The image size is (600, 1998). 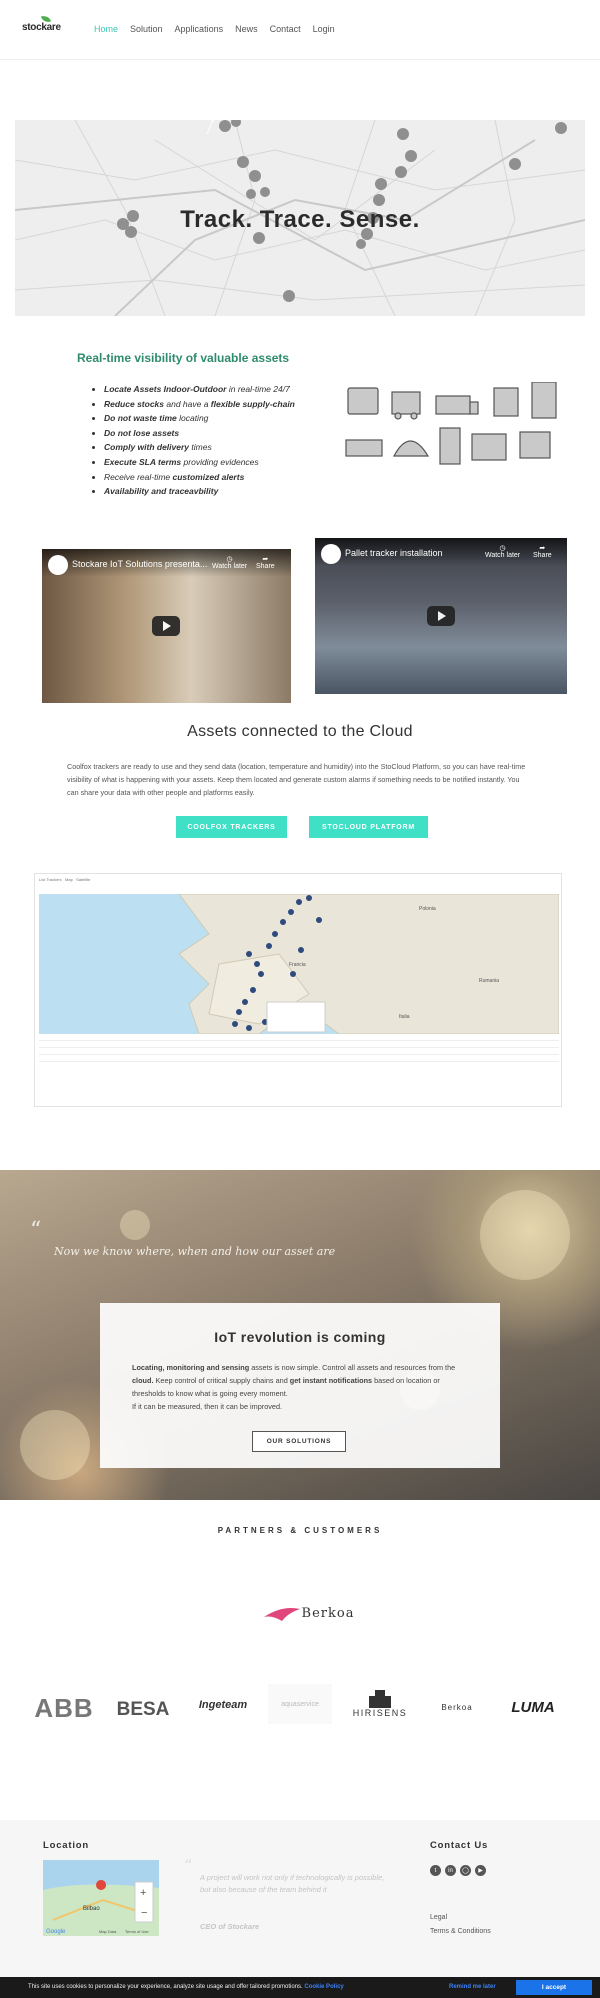 I want to click on legal-link: Legal, so click(x=438, y=1917).